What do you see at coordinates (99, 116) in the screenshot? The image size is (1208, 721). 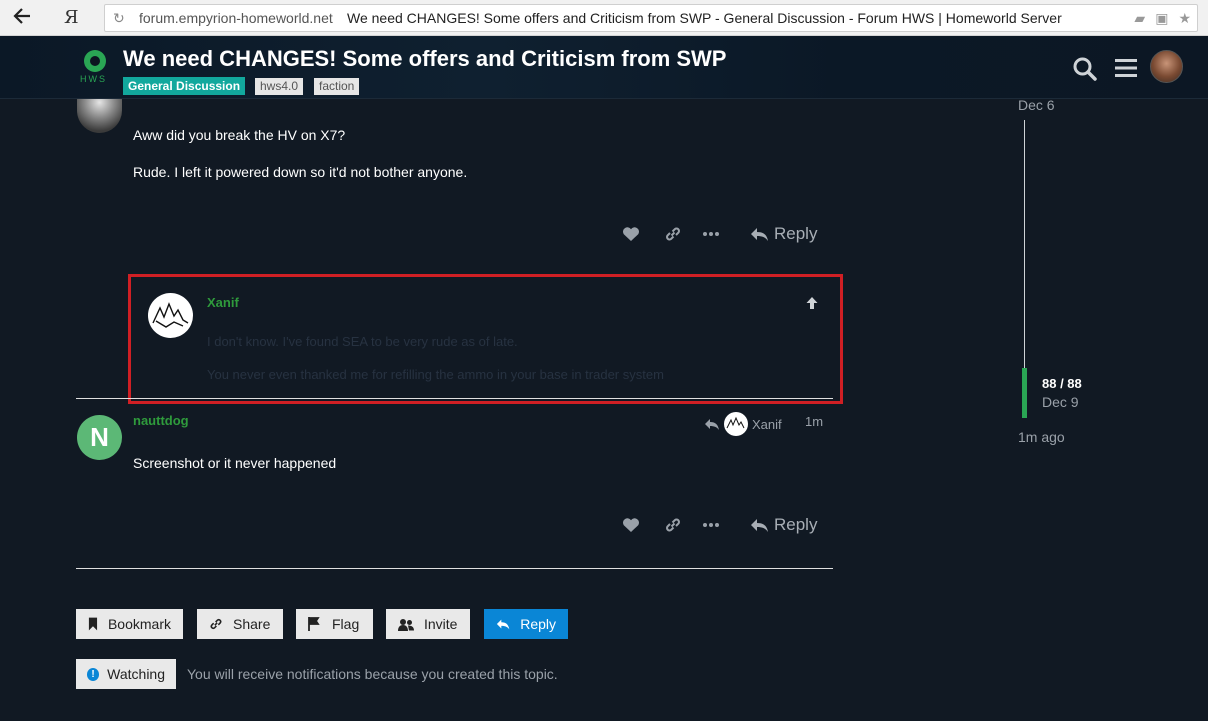 I see `poster-avatar` at bounding box center [99, 116].